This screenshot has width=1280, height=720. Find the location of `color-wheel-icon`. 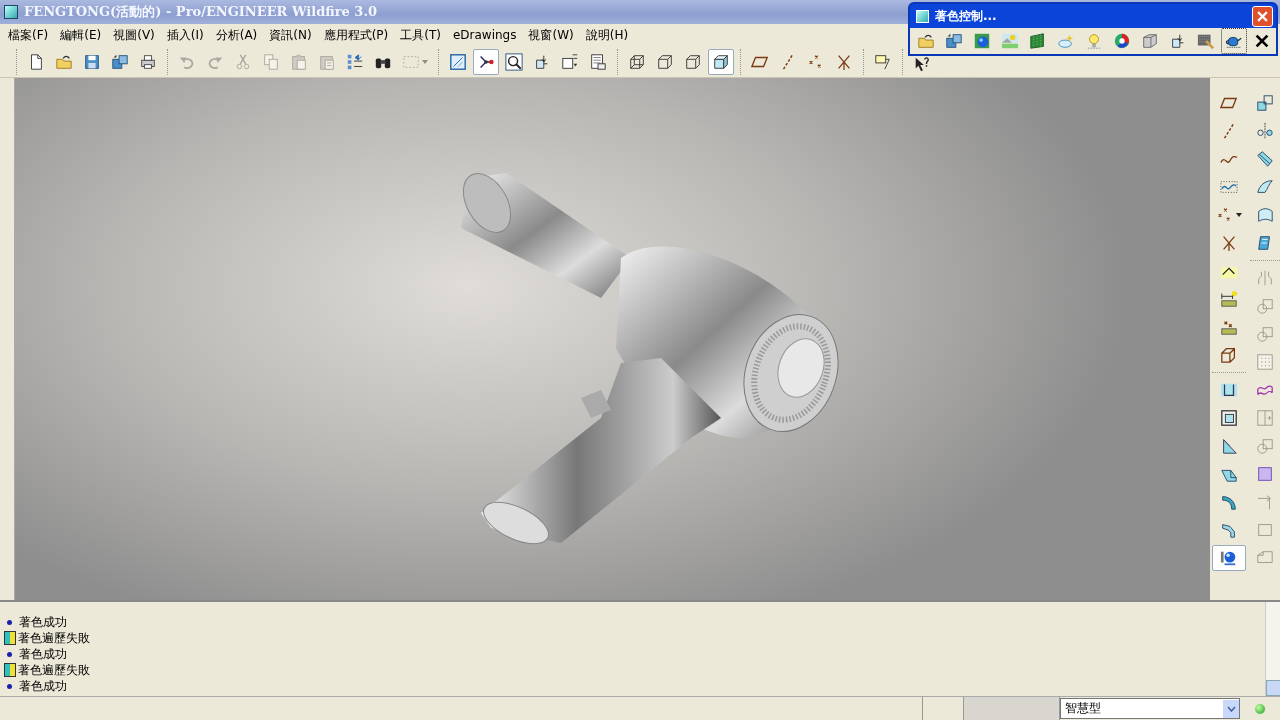

color-wheel-icon is located at coordinates (1122, 41).